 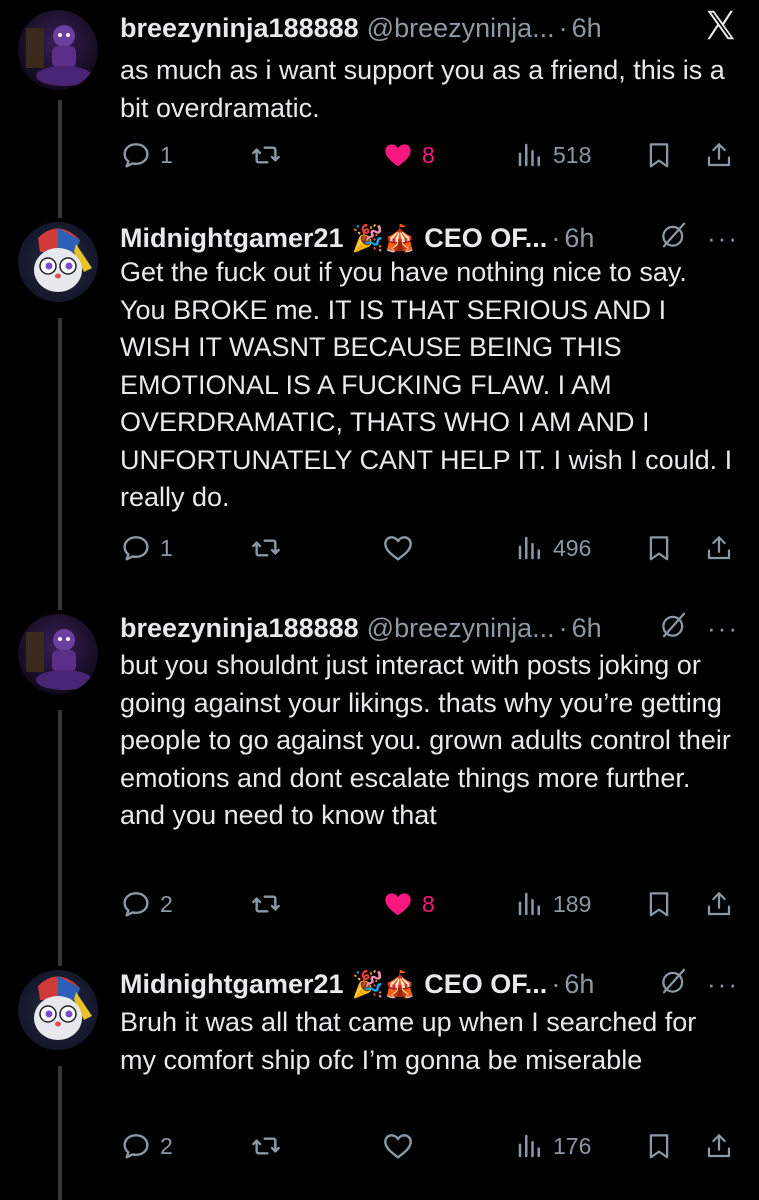 I want to click on views-button: 518, so click(x=553, y=155).